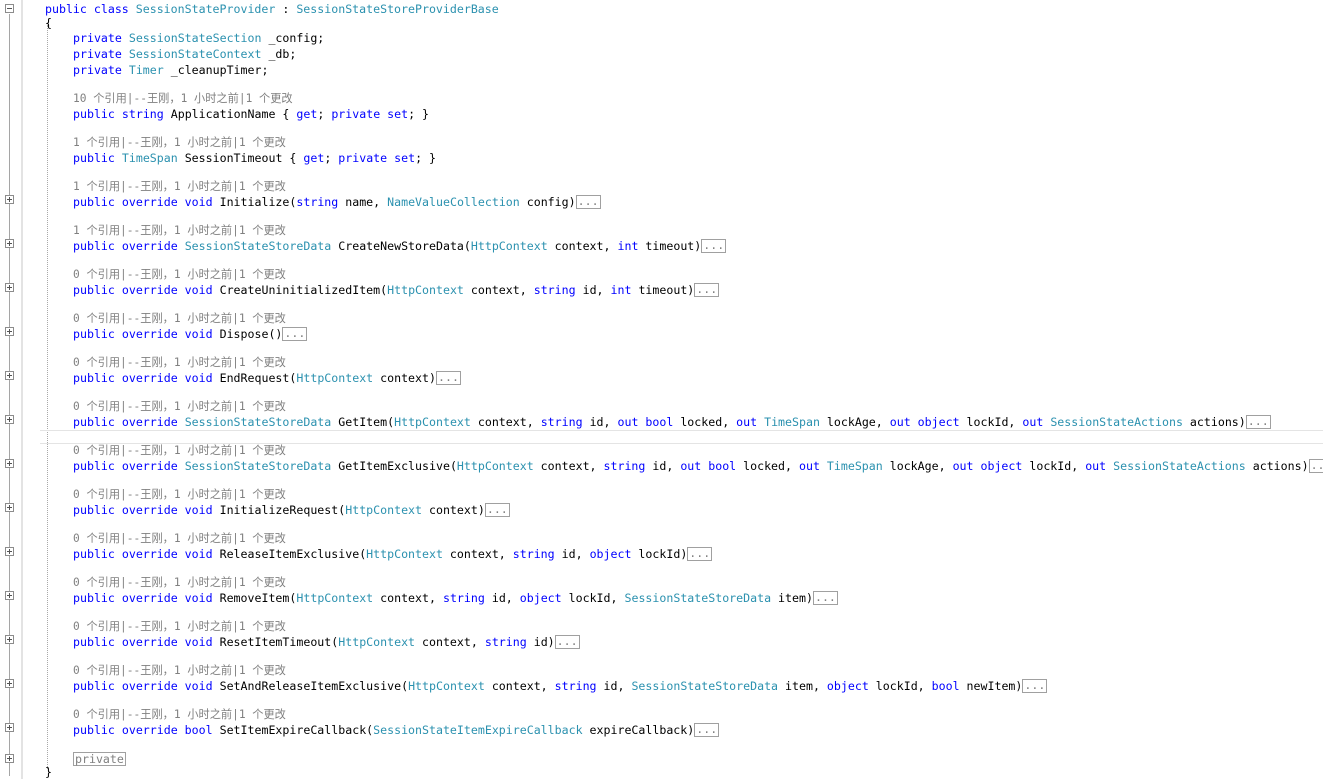 Image resolution: width=1323 pixels, height=780 pixels. Describe the element at coordinates (9, 758) in the screenshot. I see `expand-region-icon` at that location.